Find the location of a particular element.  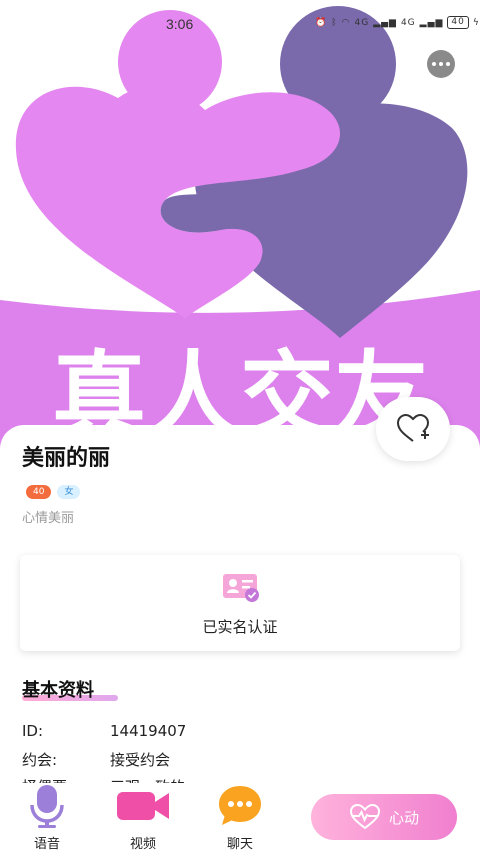

chat-bubble-icon is located at coordinates (240, 805).